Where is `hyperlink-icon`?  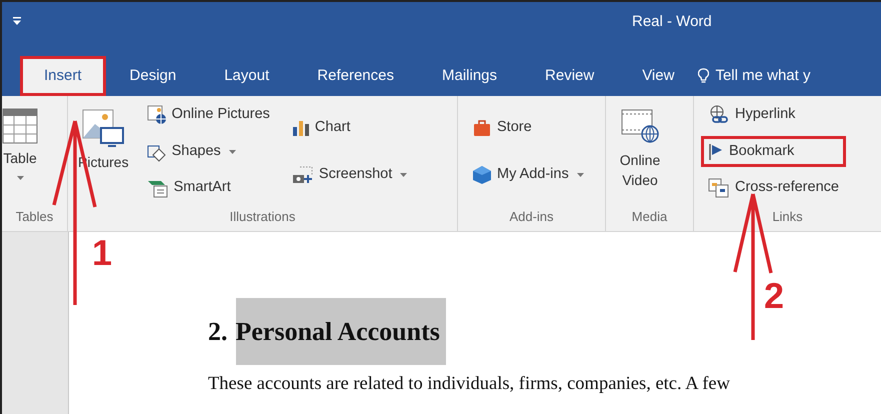
hyperlink-icon is located at coordinates (719, 114).